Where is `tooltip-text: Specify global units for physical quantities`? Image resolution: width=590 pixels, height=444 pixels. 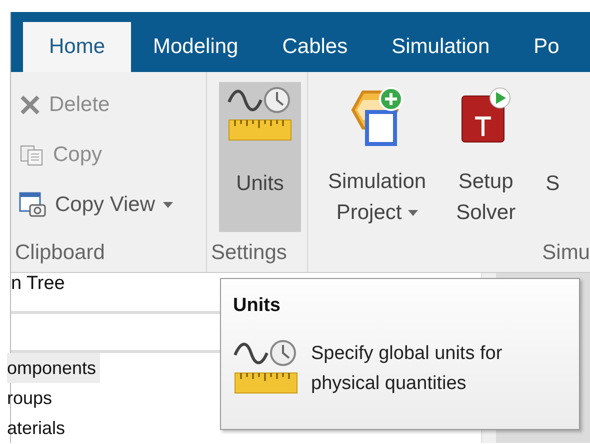 tooltip-text: Specify global units for physical quantities is located at coordinates (407, 369).